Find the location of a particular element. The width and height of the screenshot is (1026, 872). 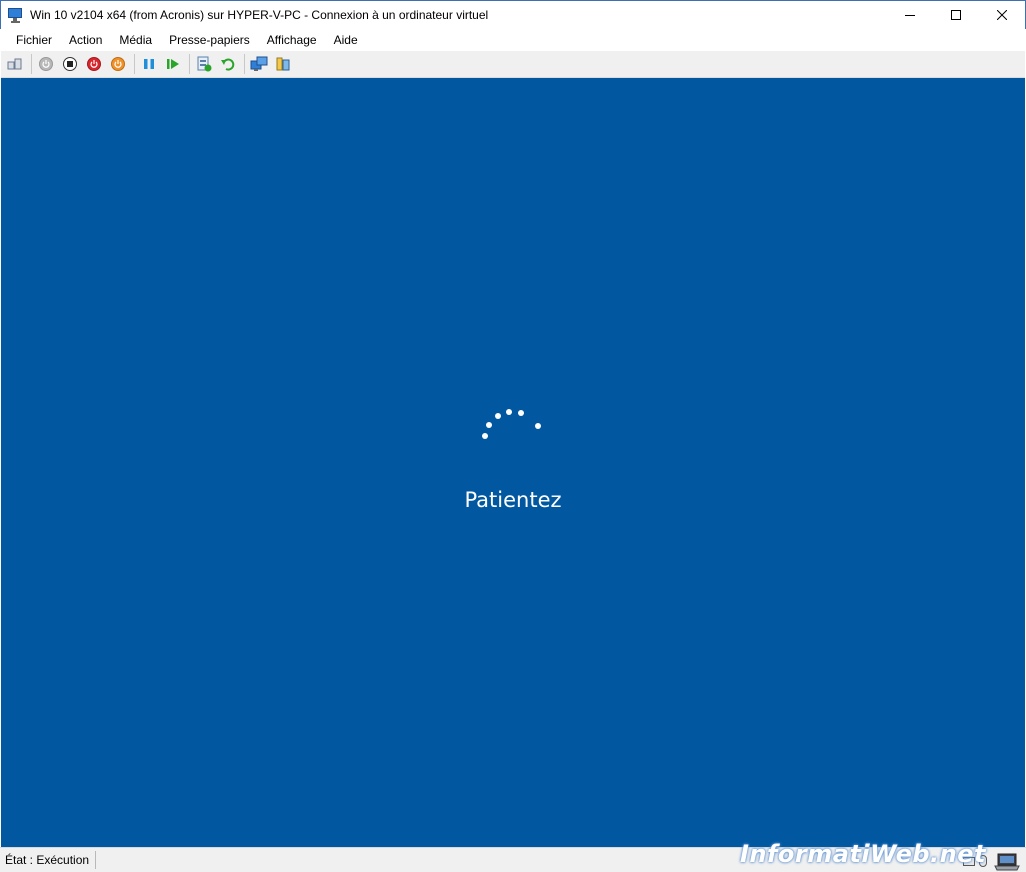

share-icon is located at coordinates (283, 64).